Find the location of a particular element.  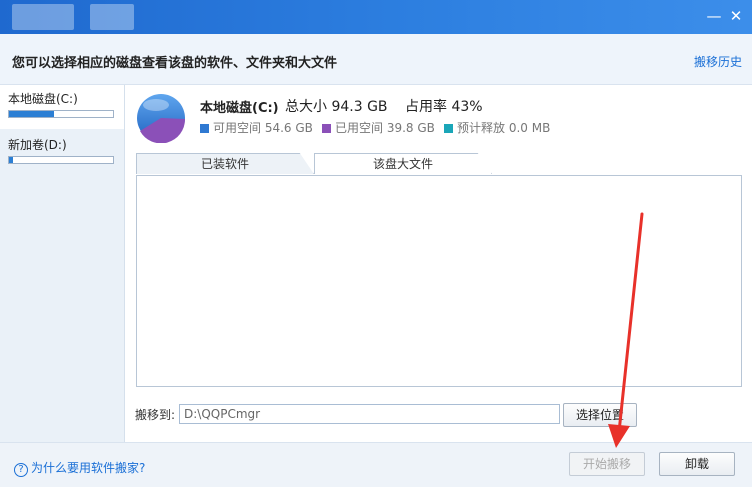

legend-free-space: 可用空间 54.6 GB is located at coordinates (256, 127).